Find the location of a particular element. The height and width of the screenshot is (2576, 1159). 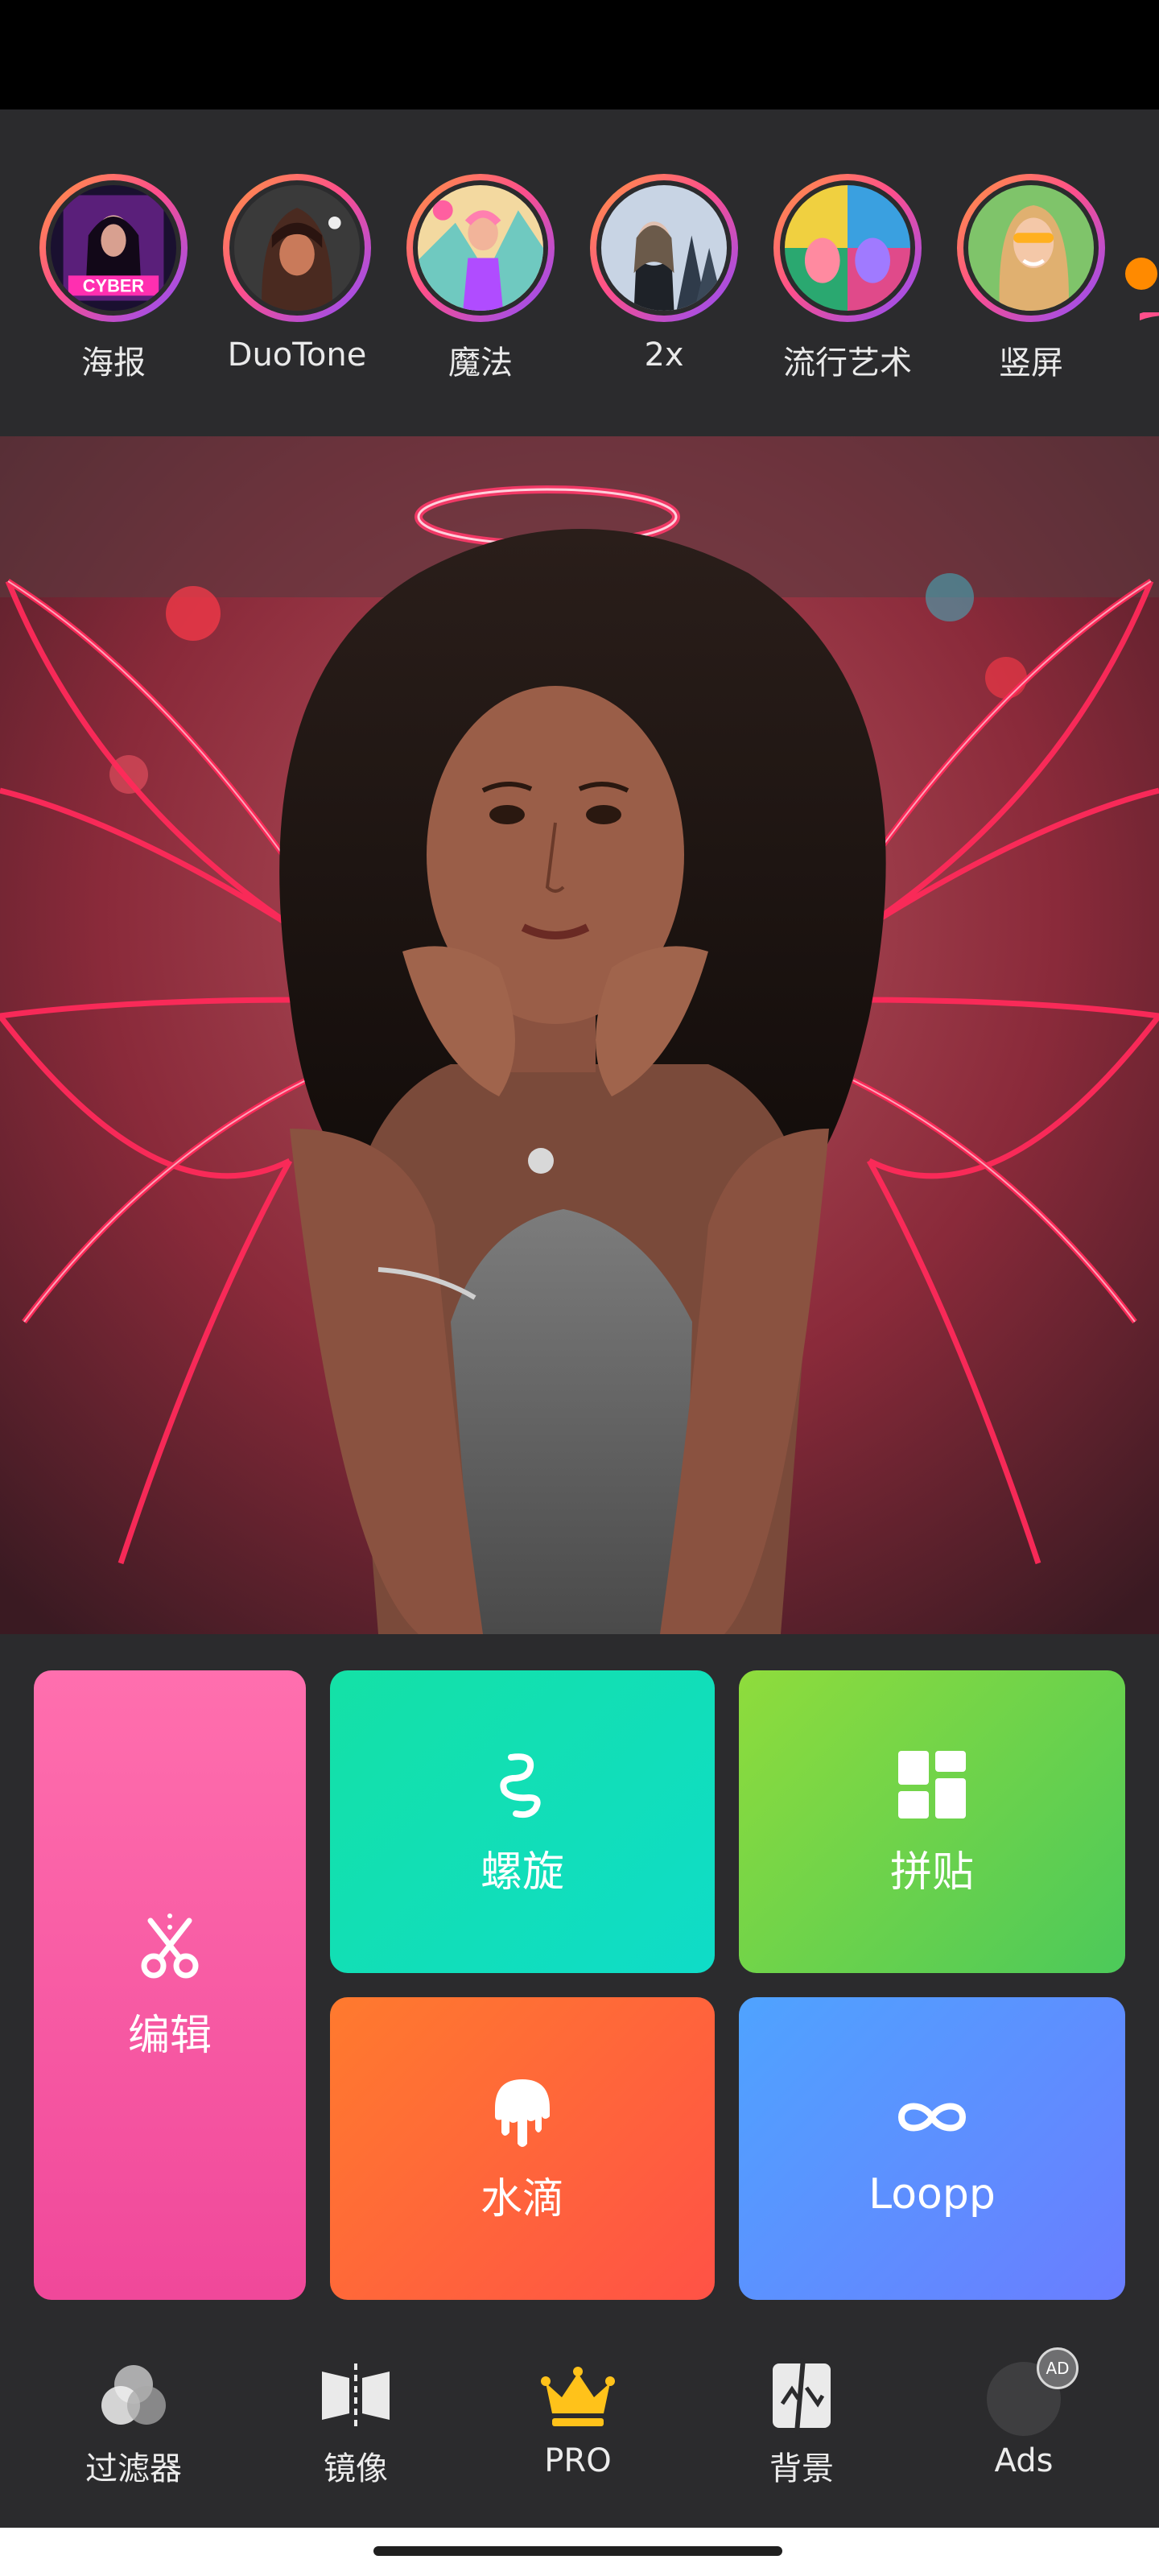

status-bar is located at coordinates (579, 54).